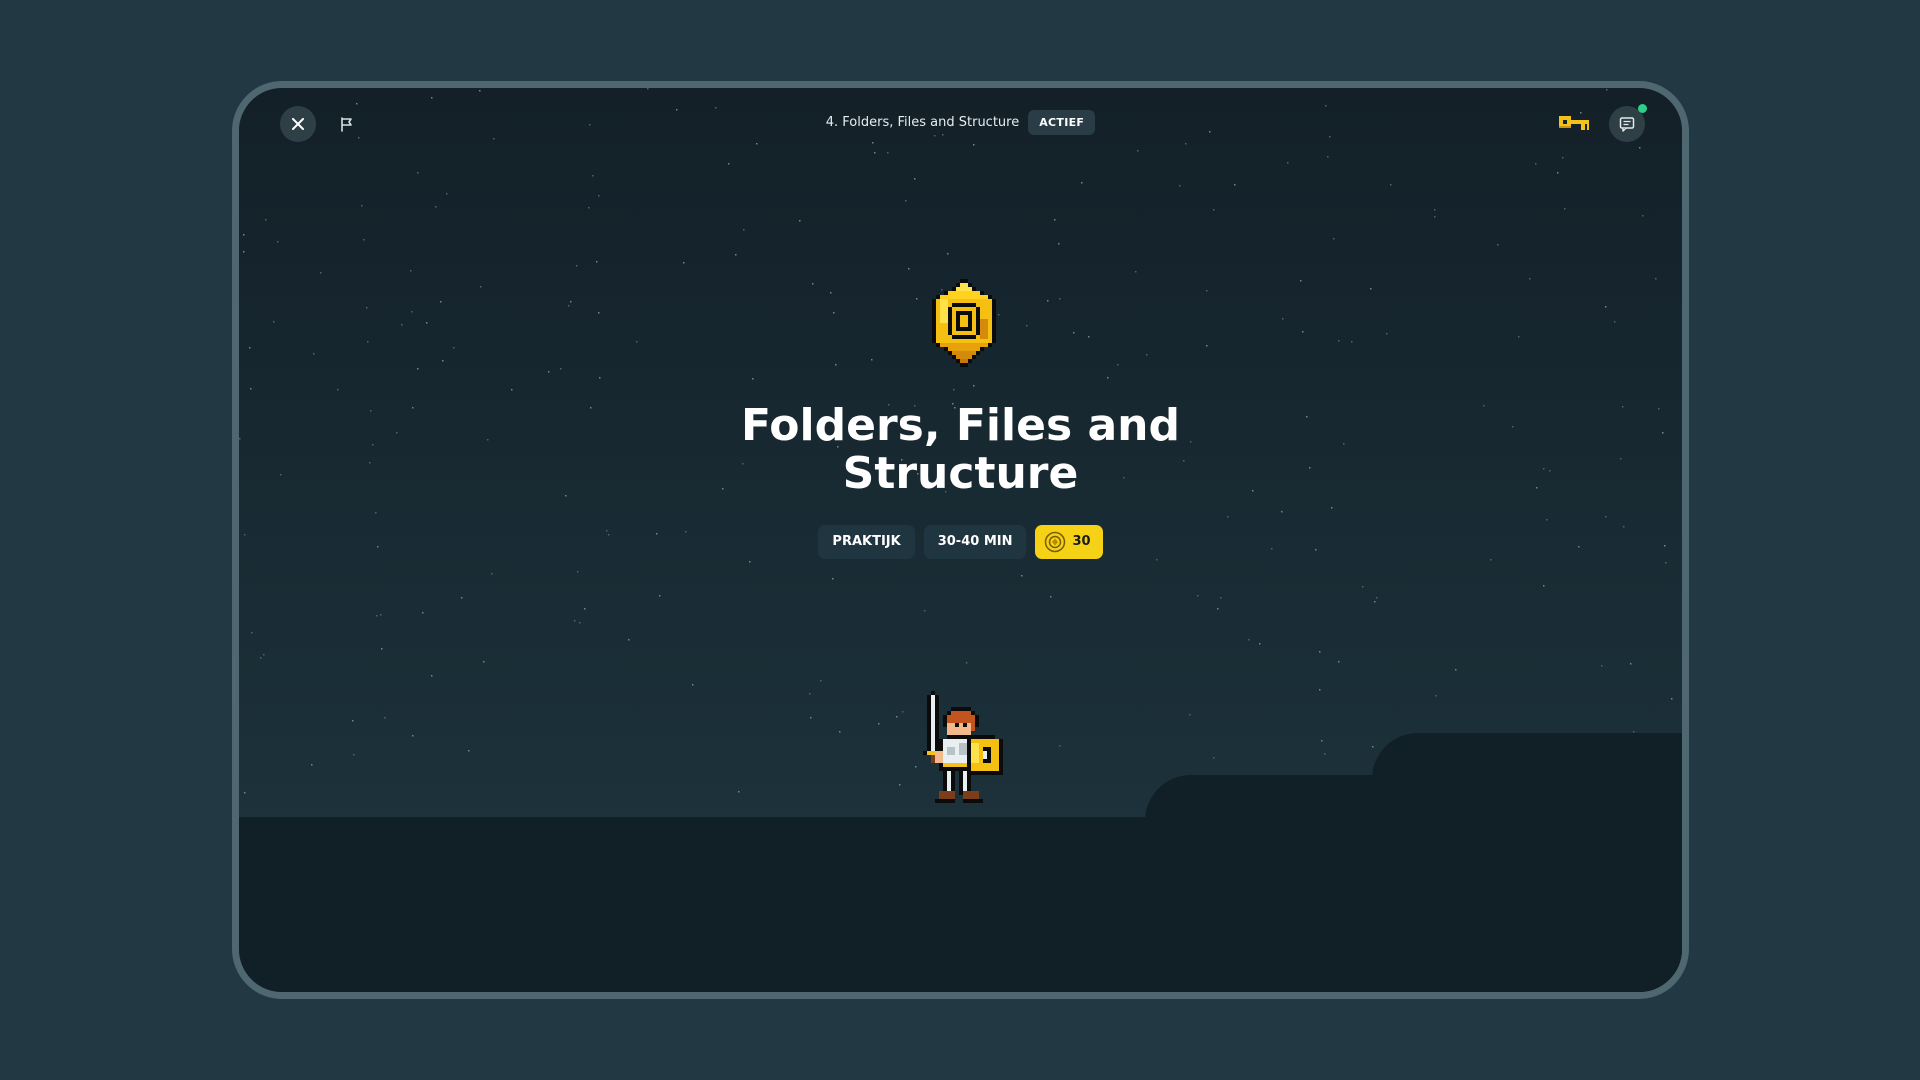 This screenshot has height=1080, width=1920. I want to click on coin-icon, so click(1055, 542).